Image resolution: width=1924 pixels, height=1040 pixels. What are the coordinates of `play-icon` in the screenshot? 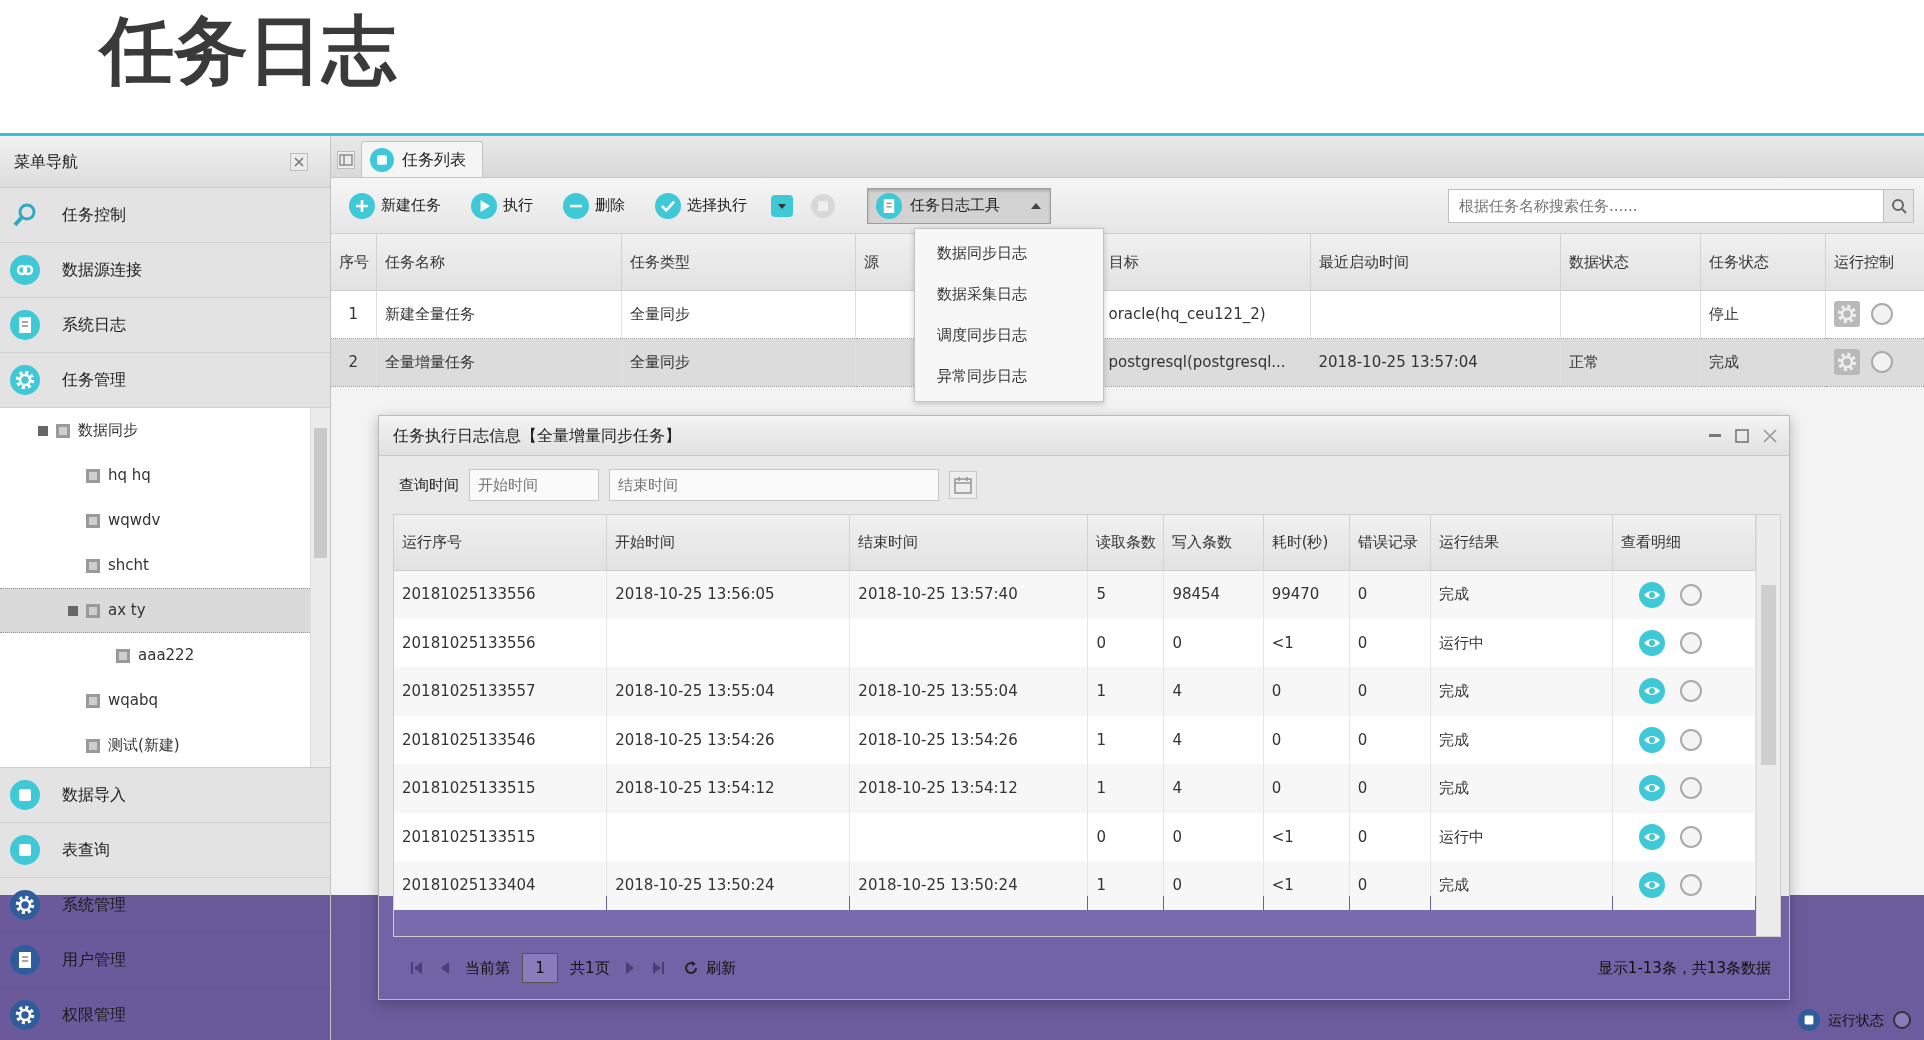 It's located at (484, 205).